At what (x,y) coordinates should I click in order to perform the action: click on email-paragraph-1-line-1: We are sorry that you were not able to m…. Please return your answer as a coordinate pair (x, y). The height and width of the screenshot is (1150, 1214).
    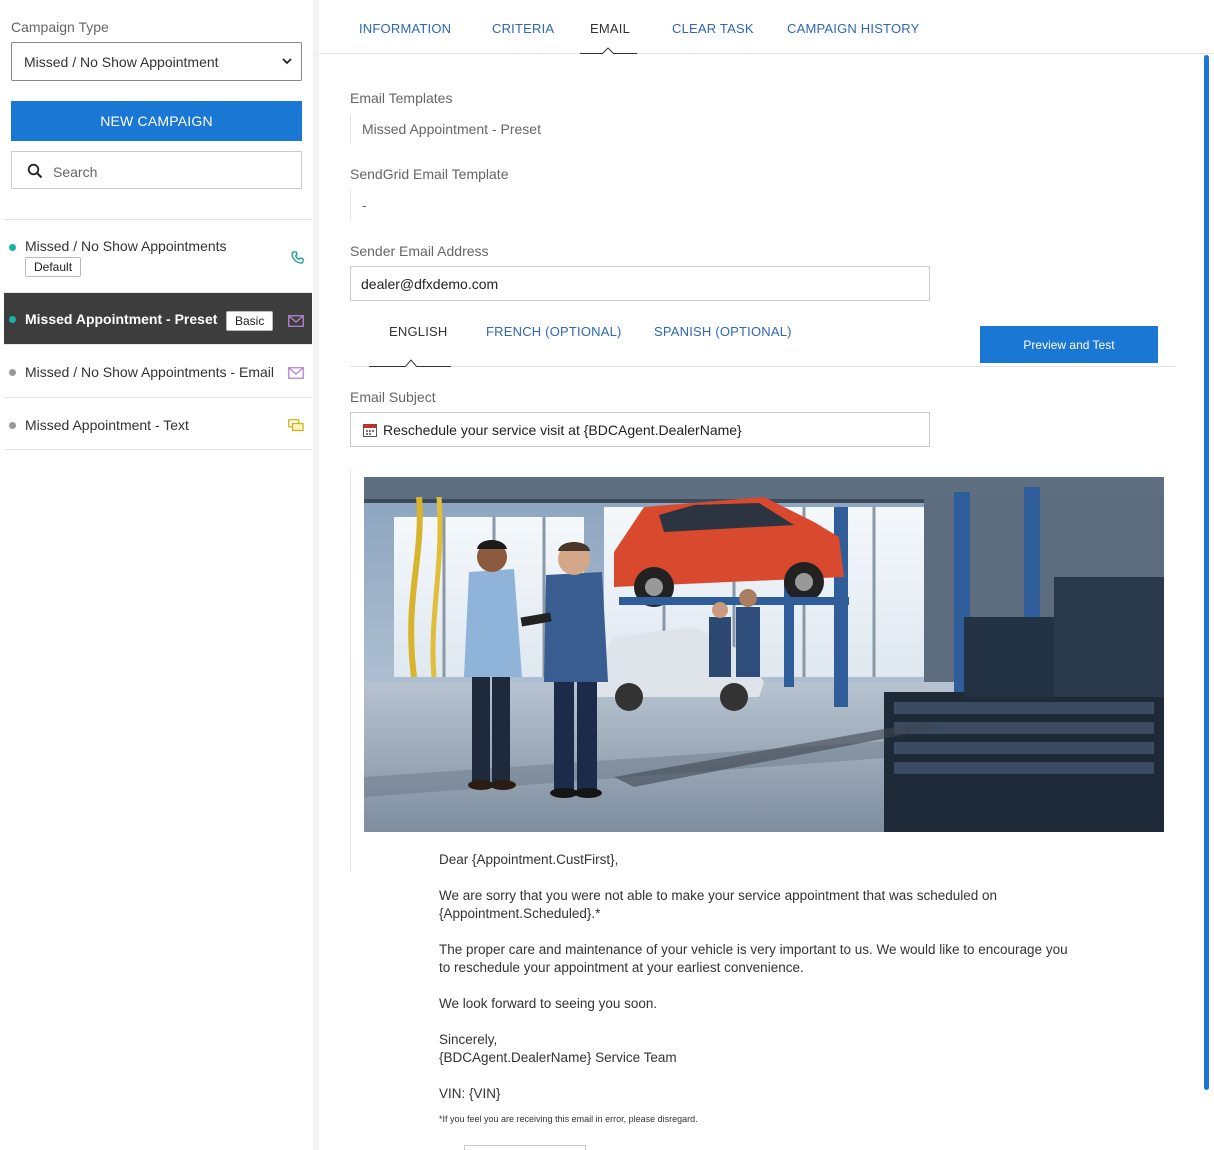
    Looking at the image, I should click on (718, 895).